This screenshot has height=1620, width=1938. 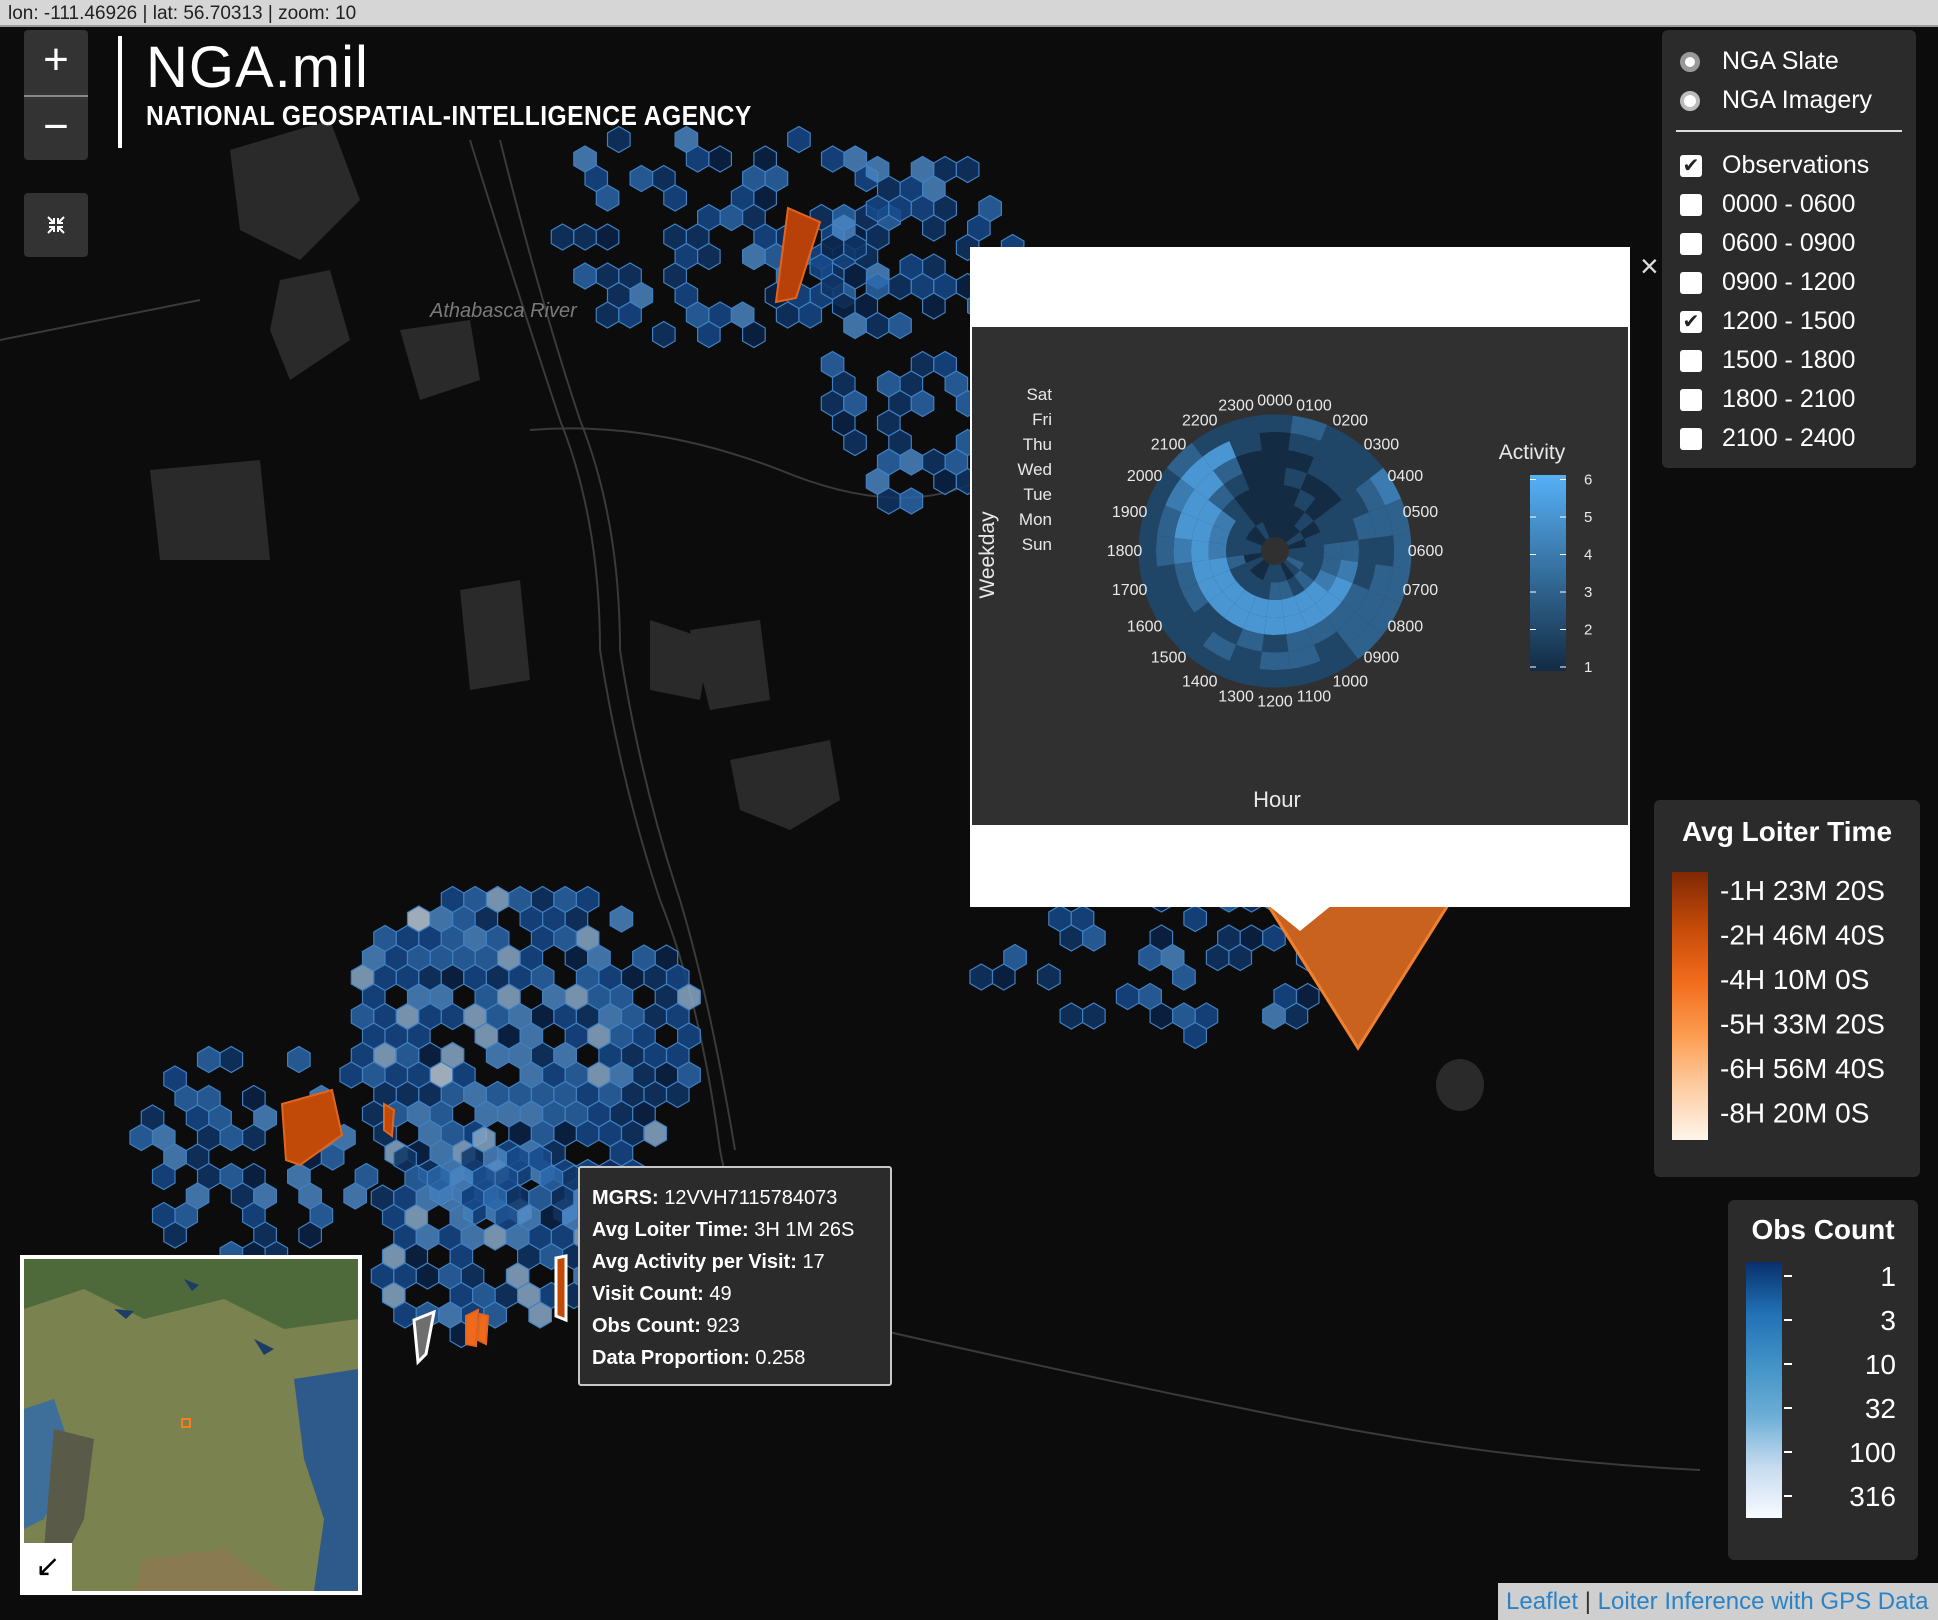 What do you see at coordinates (1789, 165) in the screenshot?
I see `overlay-observations: ✔ Observations` at bounding box center [1789, 165].